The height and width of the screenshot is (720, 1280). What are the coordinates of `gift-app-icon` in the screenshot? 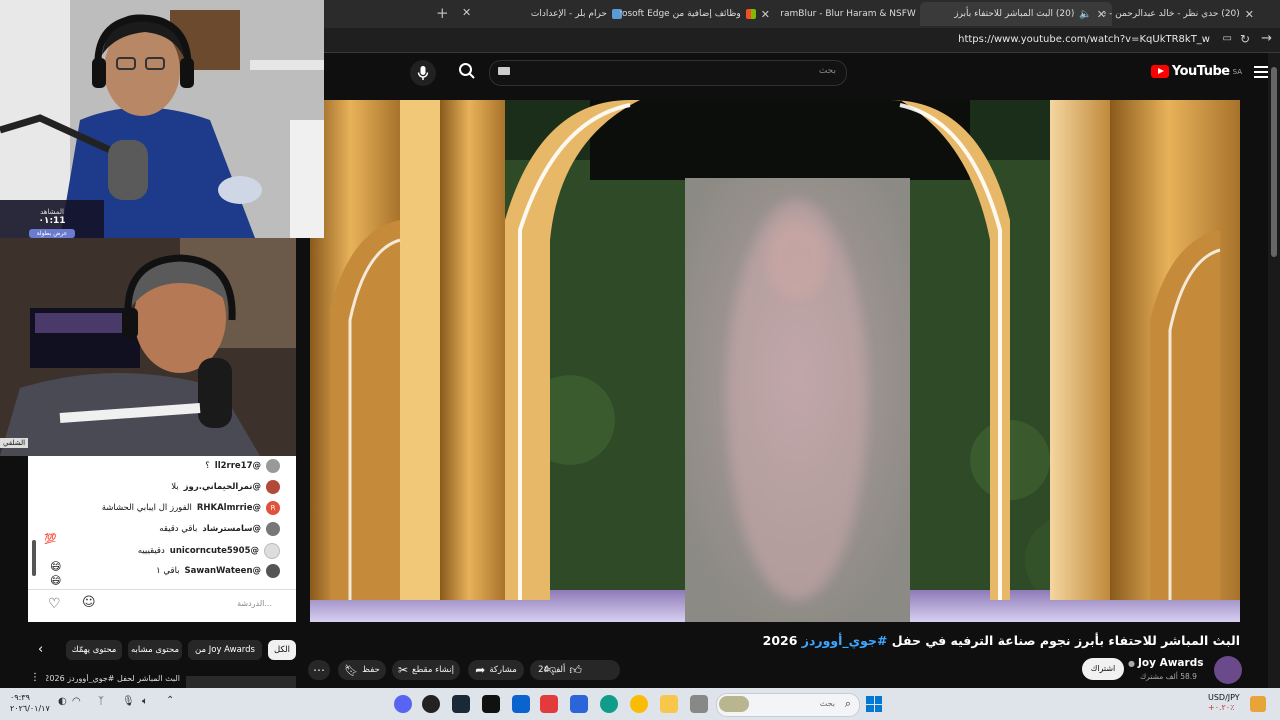 It's located at (549, 704).